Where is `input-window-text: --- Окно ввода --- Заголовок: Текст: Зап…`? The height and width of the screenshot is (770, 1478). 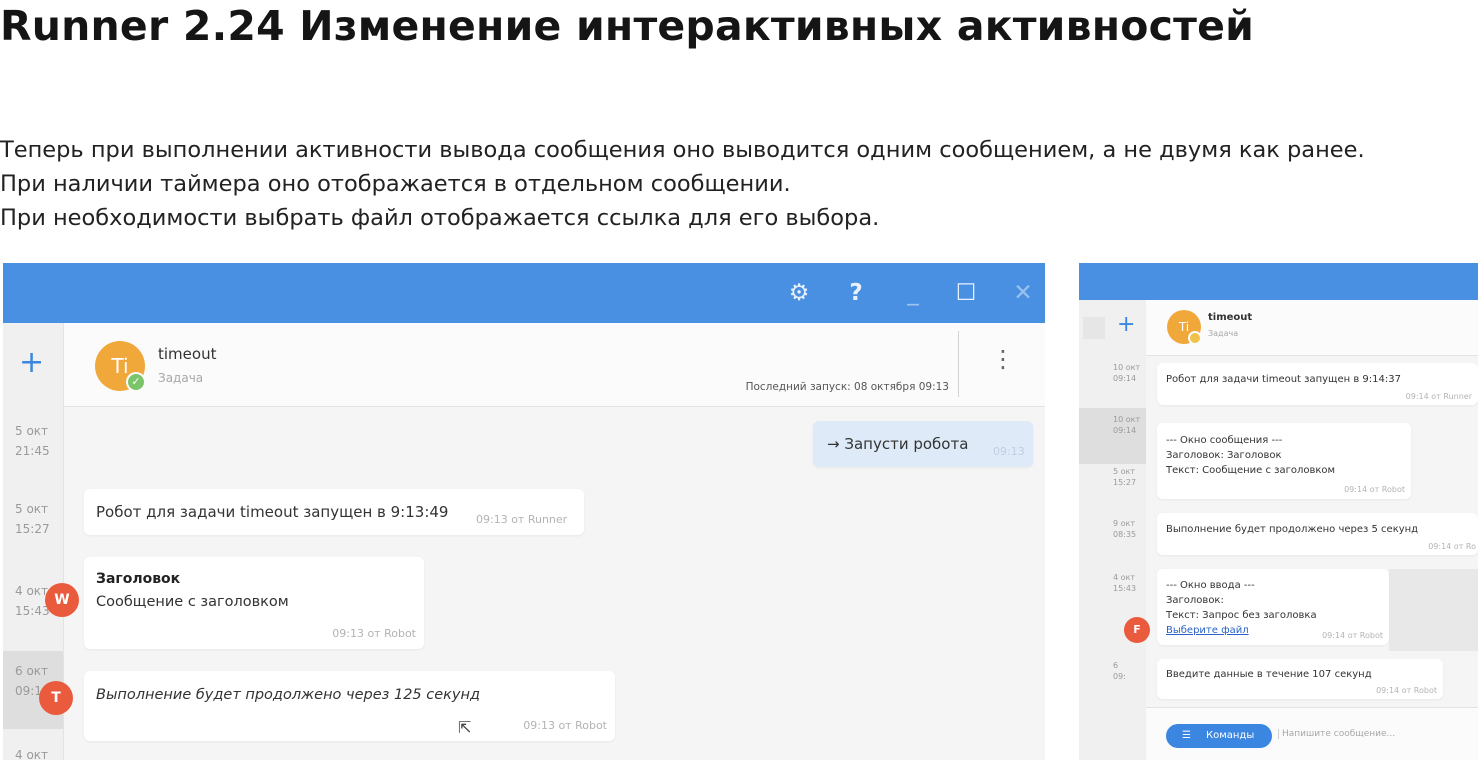 input-window-text: --- Окно ввода --- Заголовок: Текст: Зап… is located at coordinates (1241, 608).